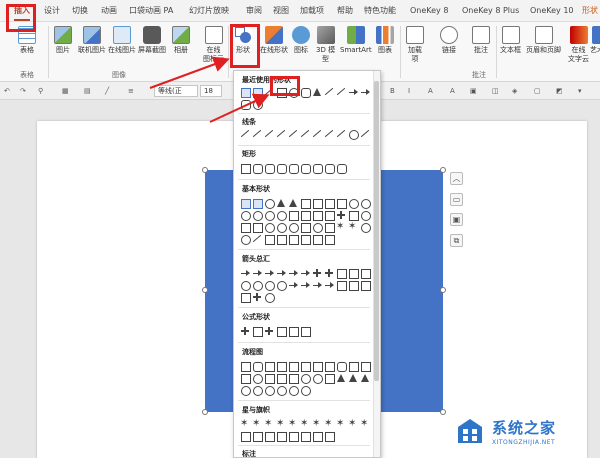 The height and width of the screenshot is (458, 600). Describe the element at coordinates (269, 227) in the screenshot. I see `donut-shape` at that location.